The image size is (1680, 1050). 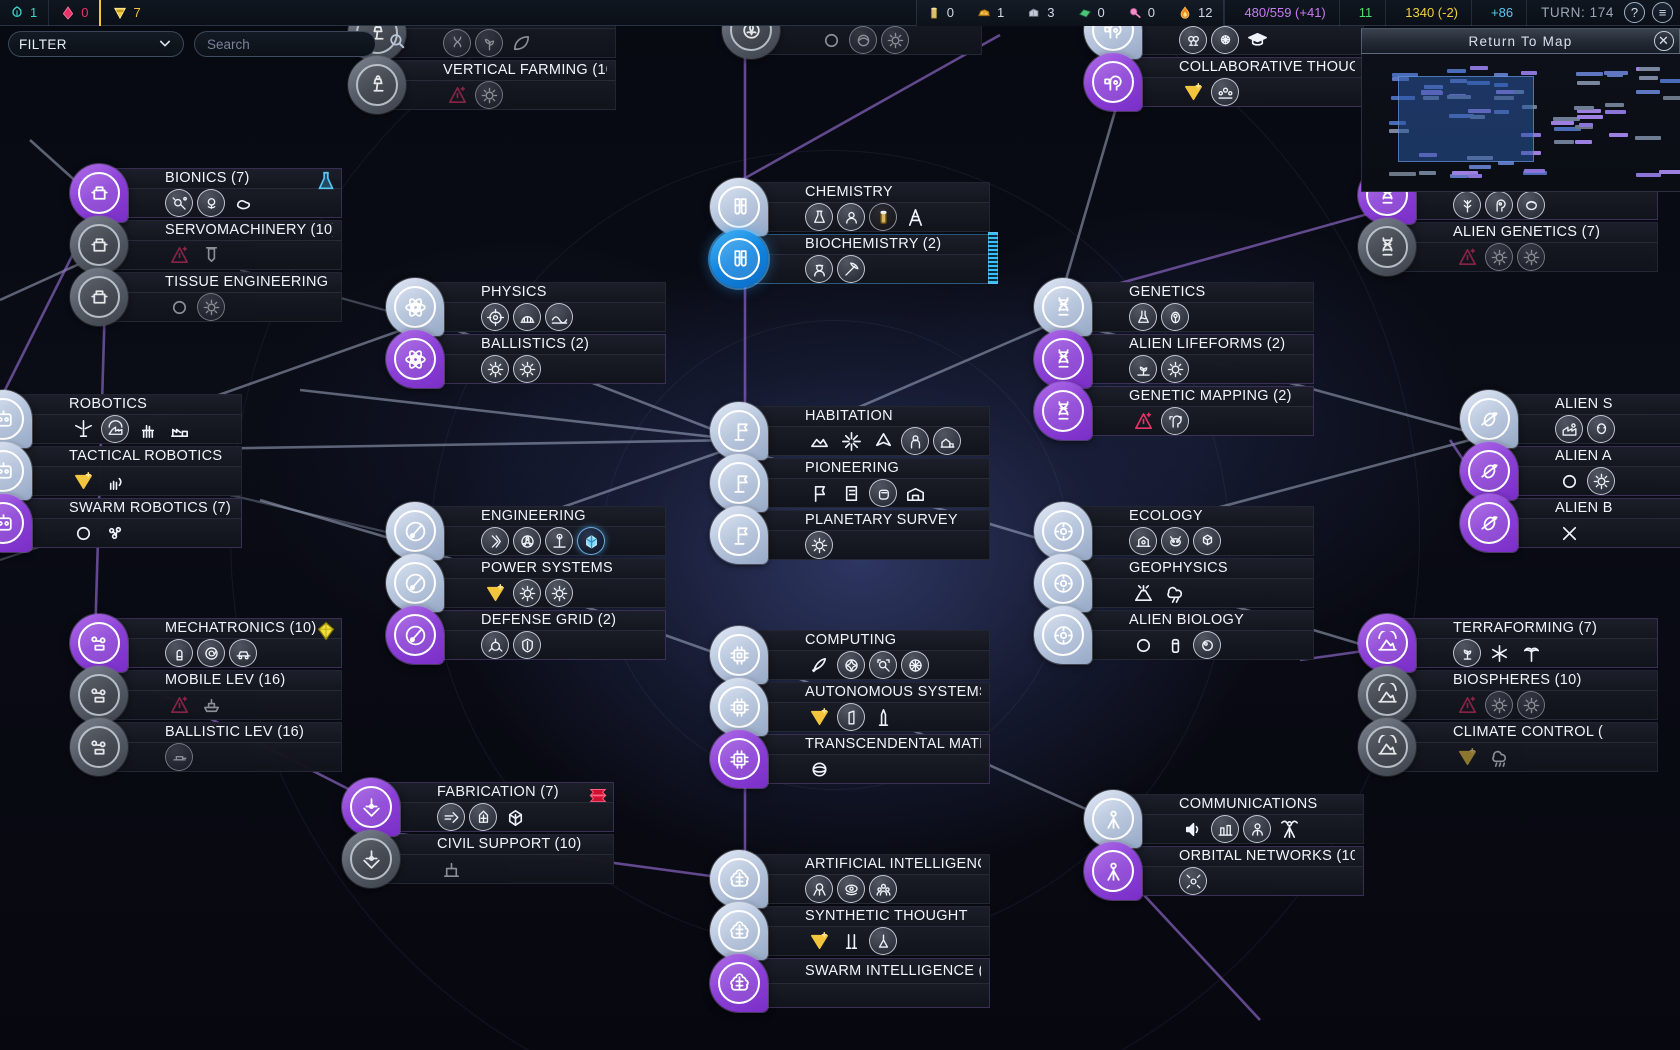 I want to click on derrick-icon, so click(x=915, y=217).